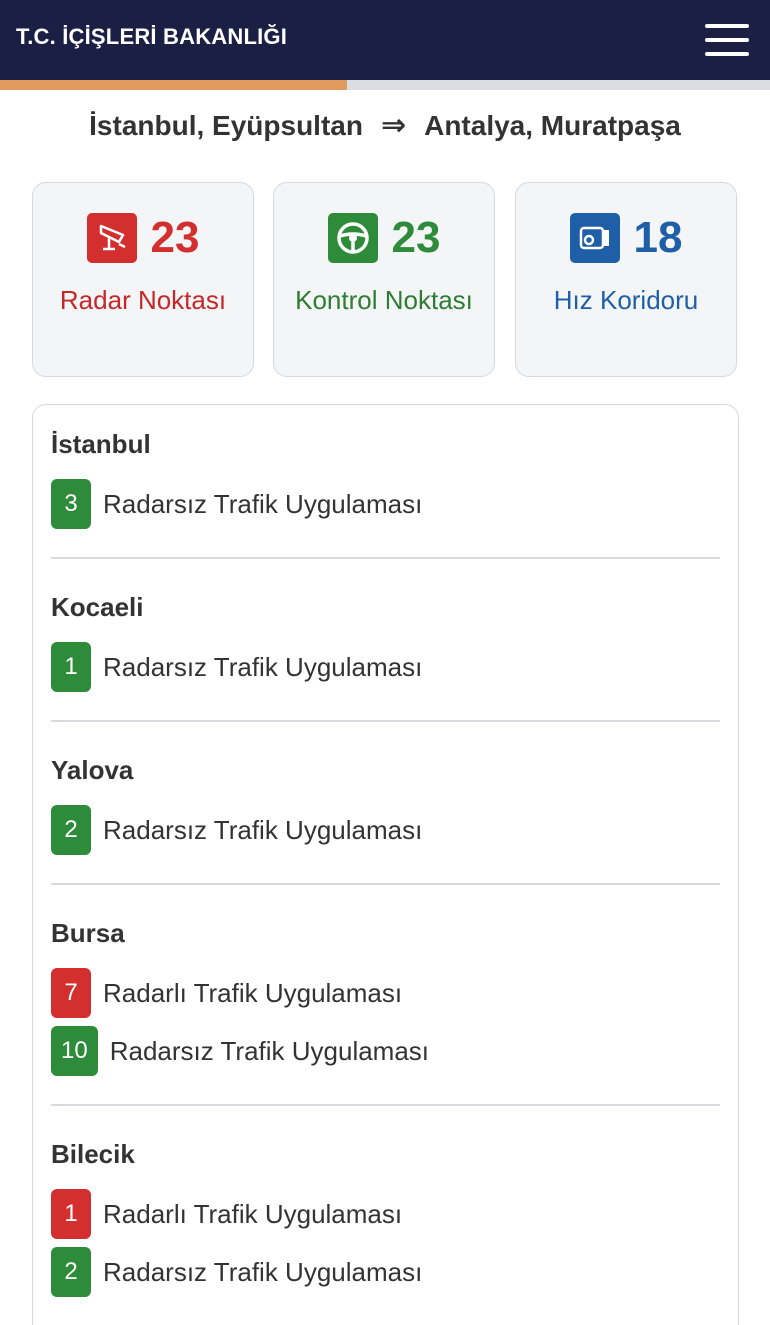 This screenshot has width=770, height=1325. I want to click on radar-points-label: Radar Noktası, so click(143, 300).